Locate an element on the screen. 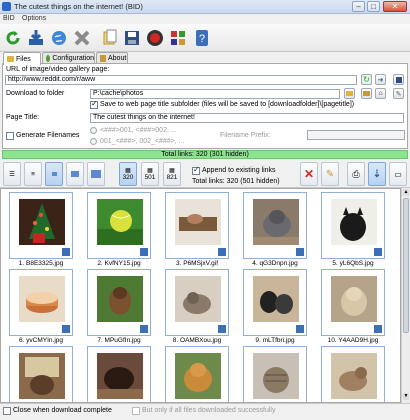 The width and height of the screenshot is (410, 420). go-icon: ➜ is located at coordinates (380, 80).